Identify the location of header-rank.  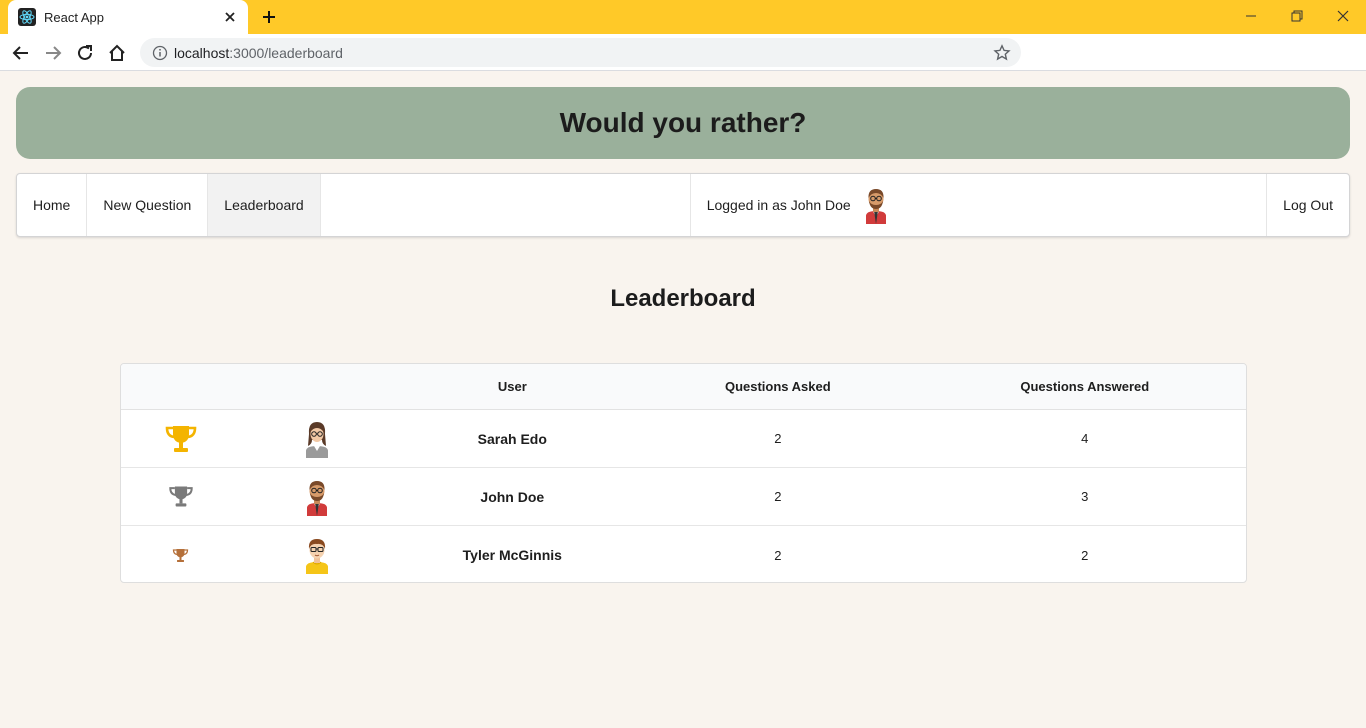
(181, 386).